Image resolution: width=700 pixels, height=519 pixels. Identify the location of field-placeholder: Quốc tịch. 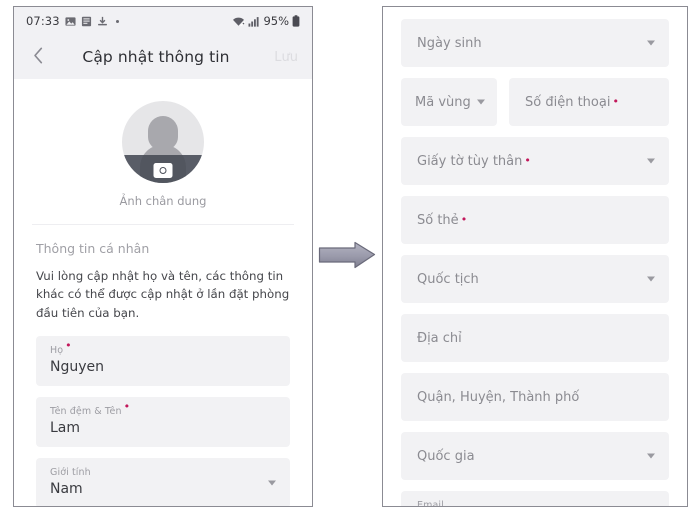
(448, 279).